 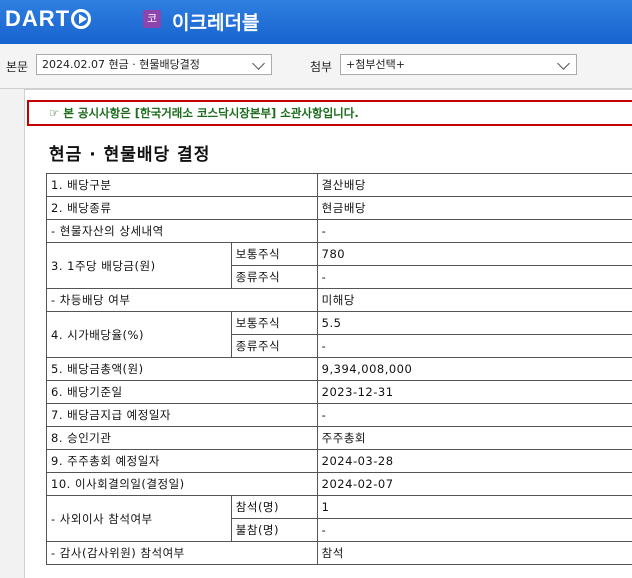 What do you see at coordinates (474, 185) in the screenshot?
I see `row-value: 결산배당` at bounding box center [474, 185].